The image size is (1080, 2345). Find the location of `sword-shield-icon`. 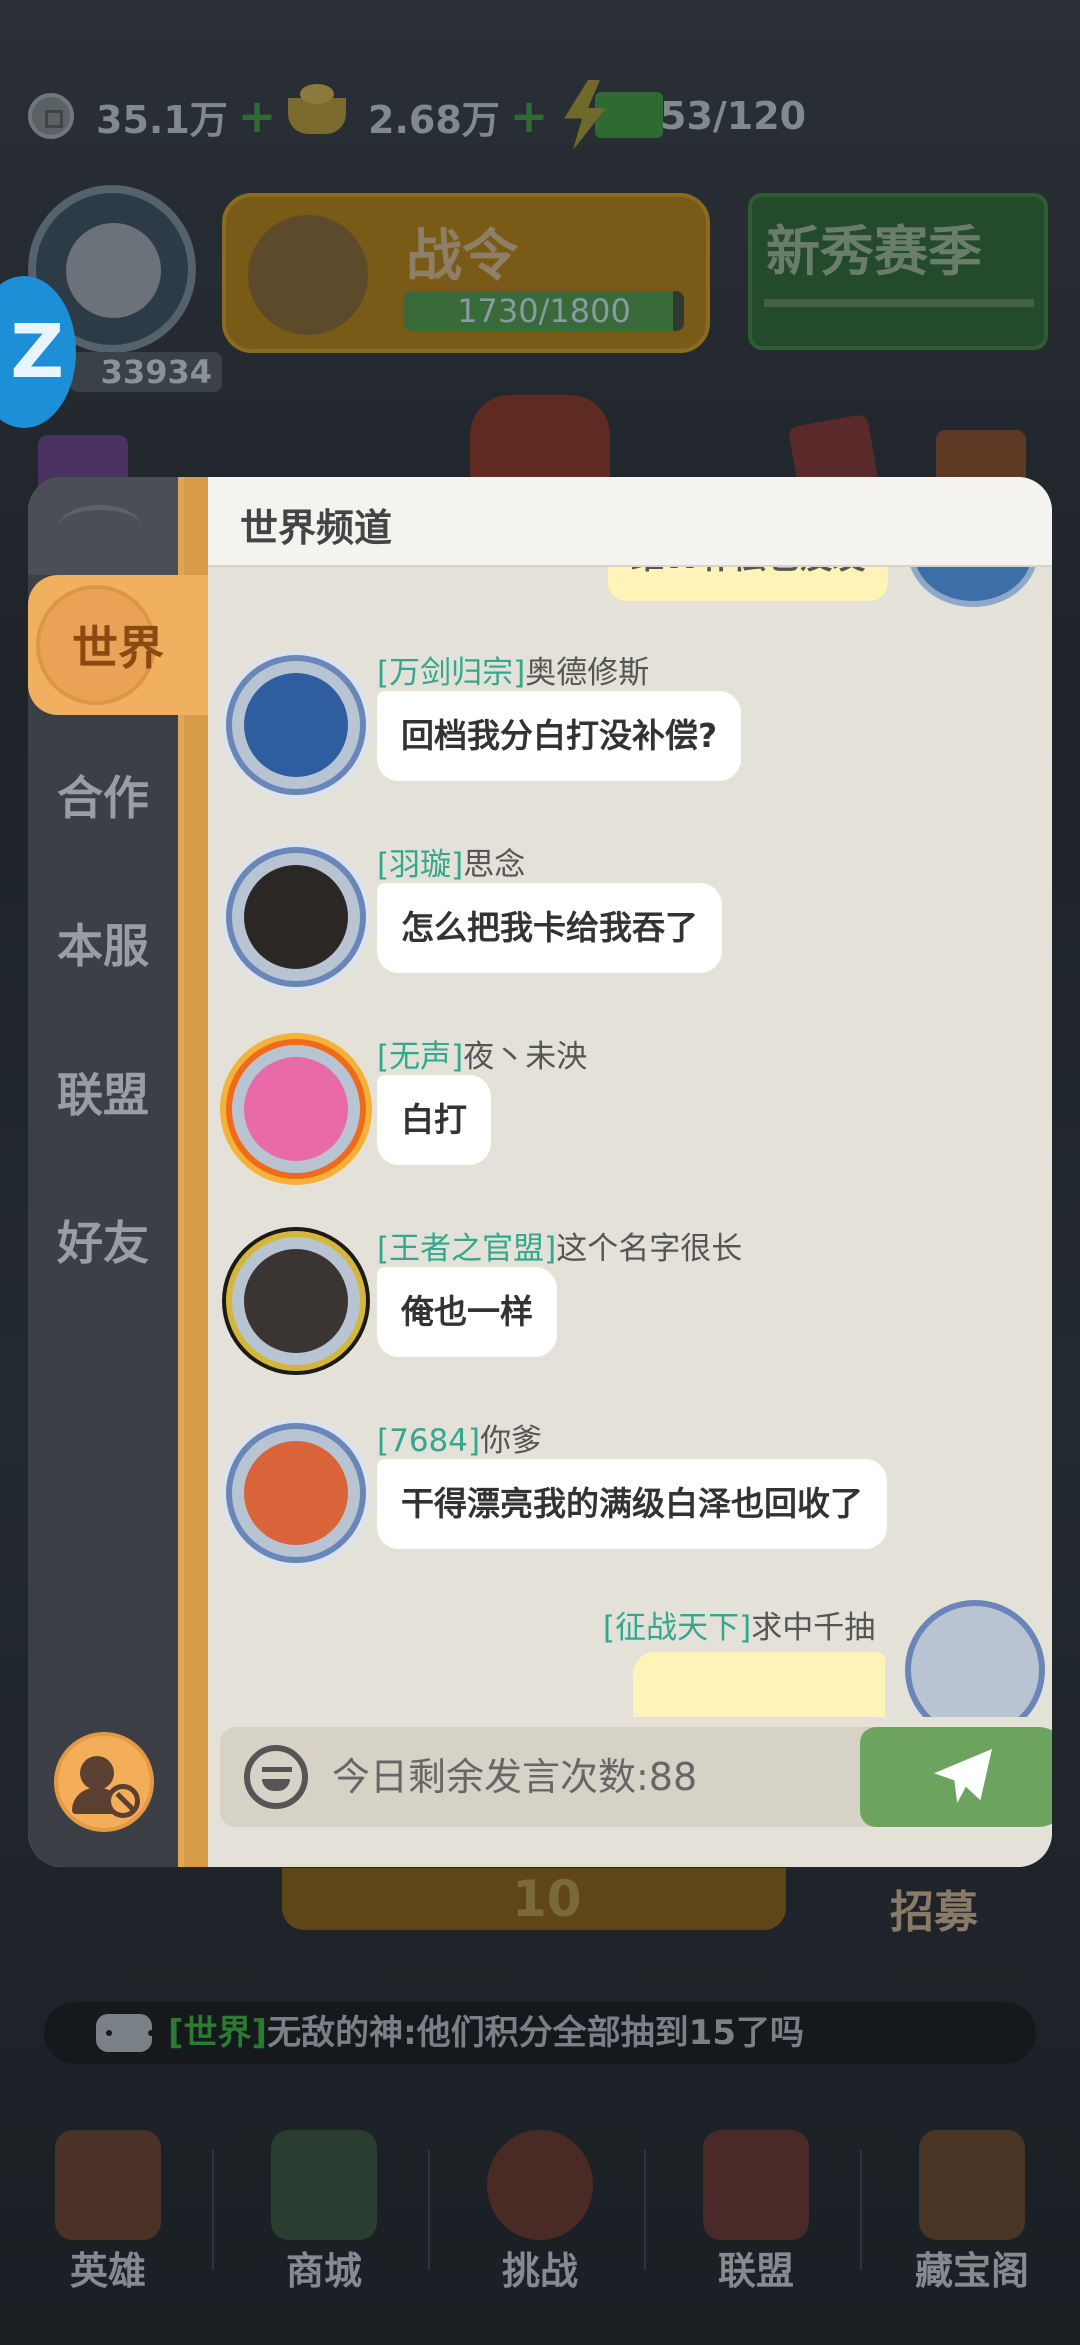

sword-shield-icon is located at coordinates (308, 275).